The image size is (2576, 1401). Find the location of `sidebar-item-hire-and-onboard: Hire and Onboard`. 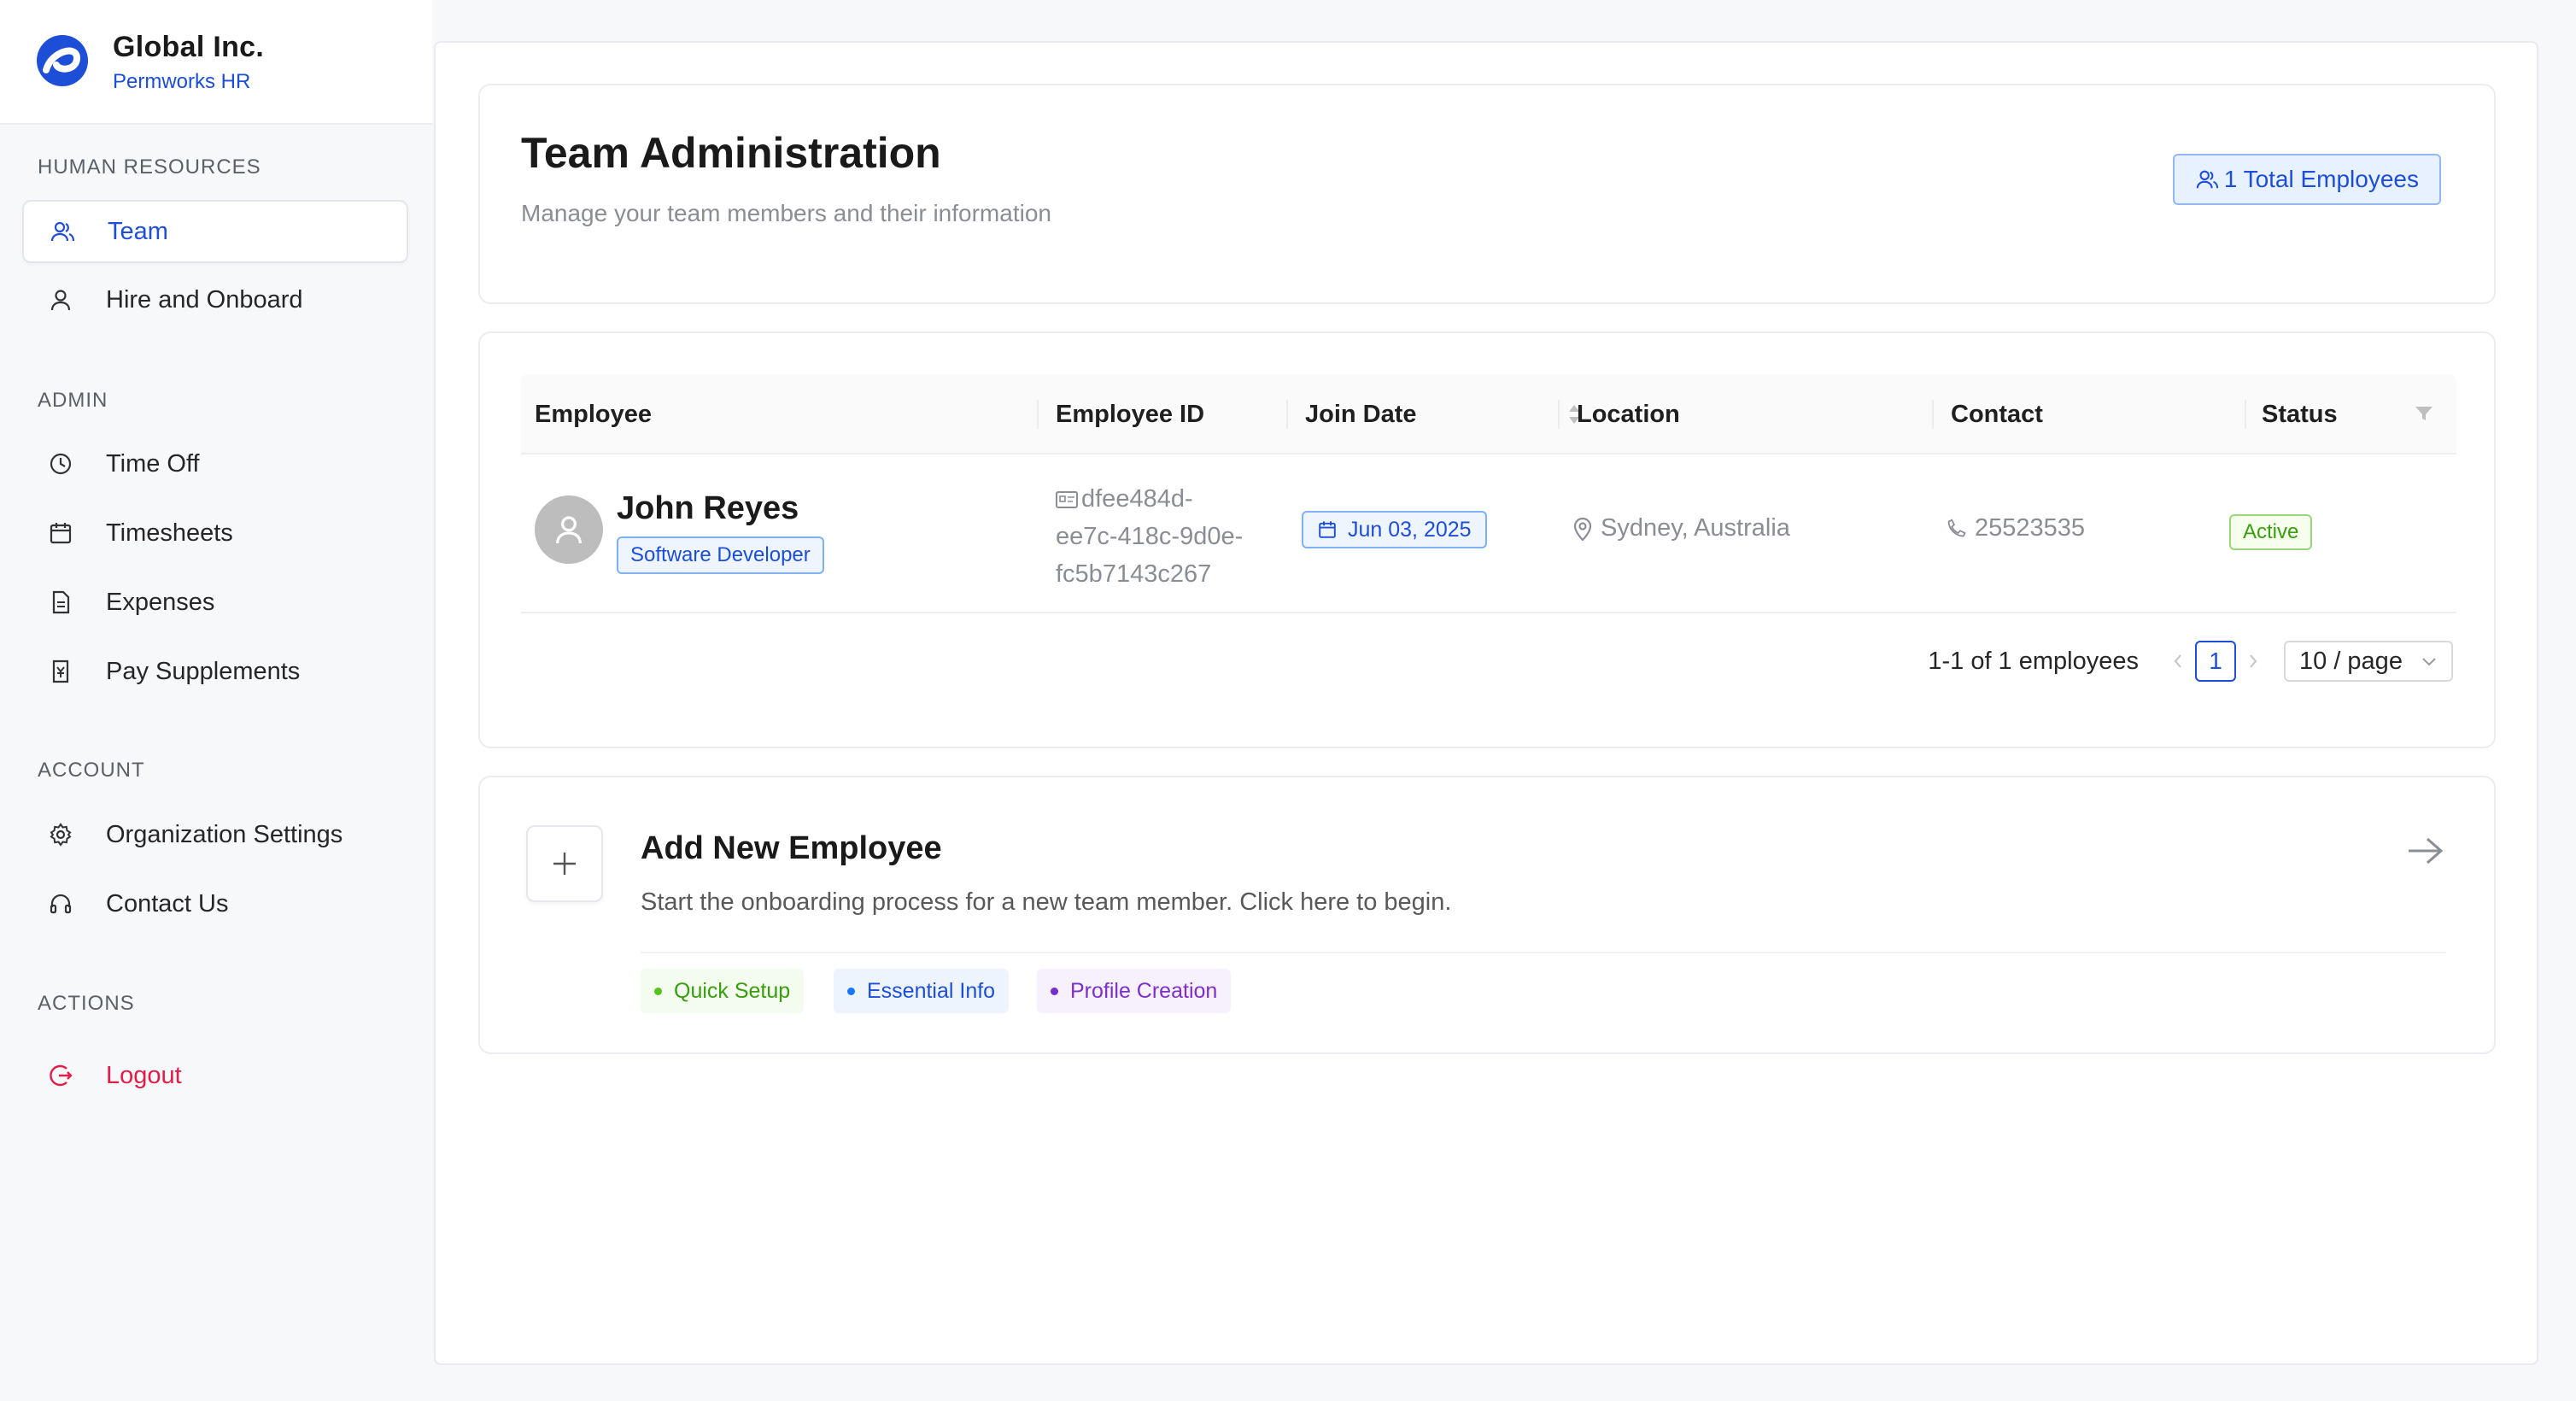

sidebar-item-hire-and-onboard: Hire and Onboard is located at coordinates (215, 299).